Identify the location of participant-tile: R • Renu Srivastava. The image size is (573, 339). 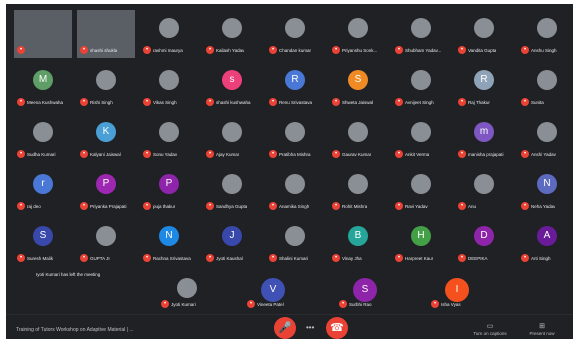
(295, 86).